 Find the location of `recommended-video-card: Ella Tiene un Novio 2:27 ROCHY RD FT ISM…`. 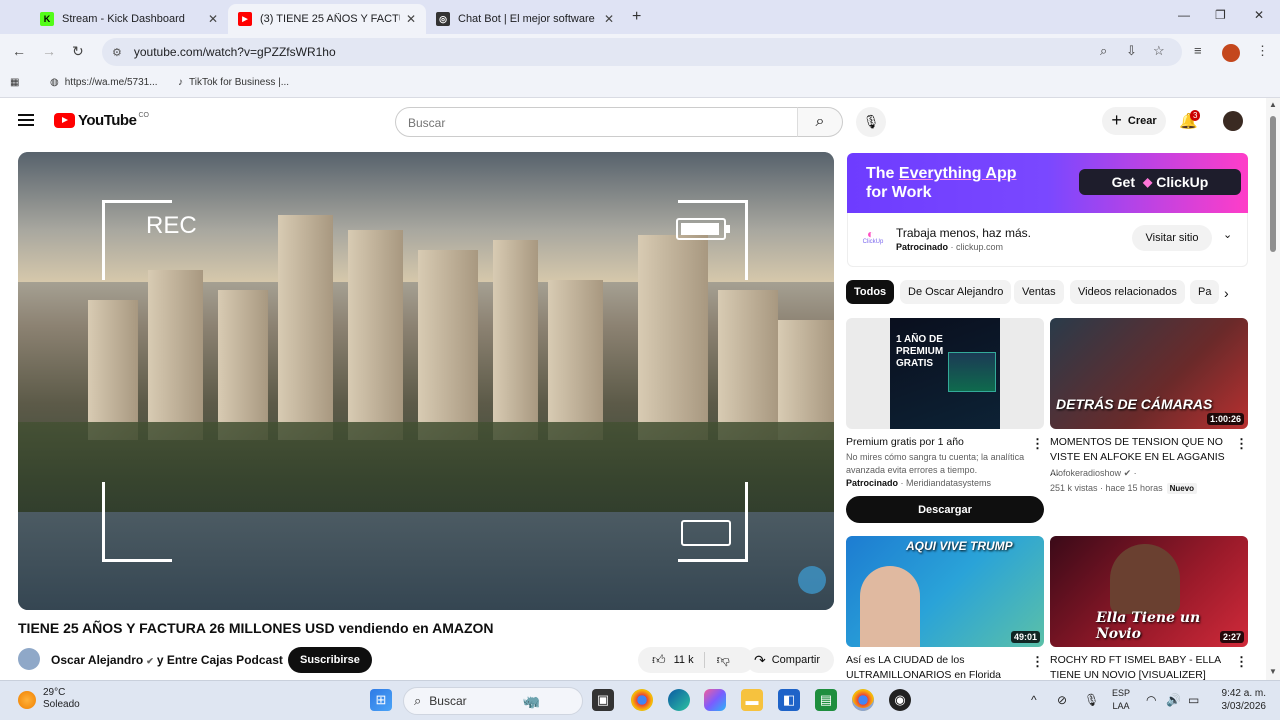

recommended-video-card: Ella Tiene un Novio 2:27 ROCHY RD FT ISM… is located at coordinates (1149, 609).